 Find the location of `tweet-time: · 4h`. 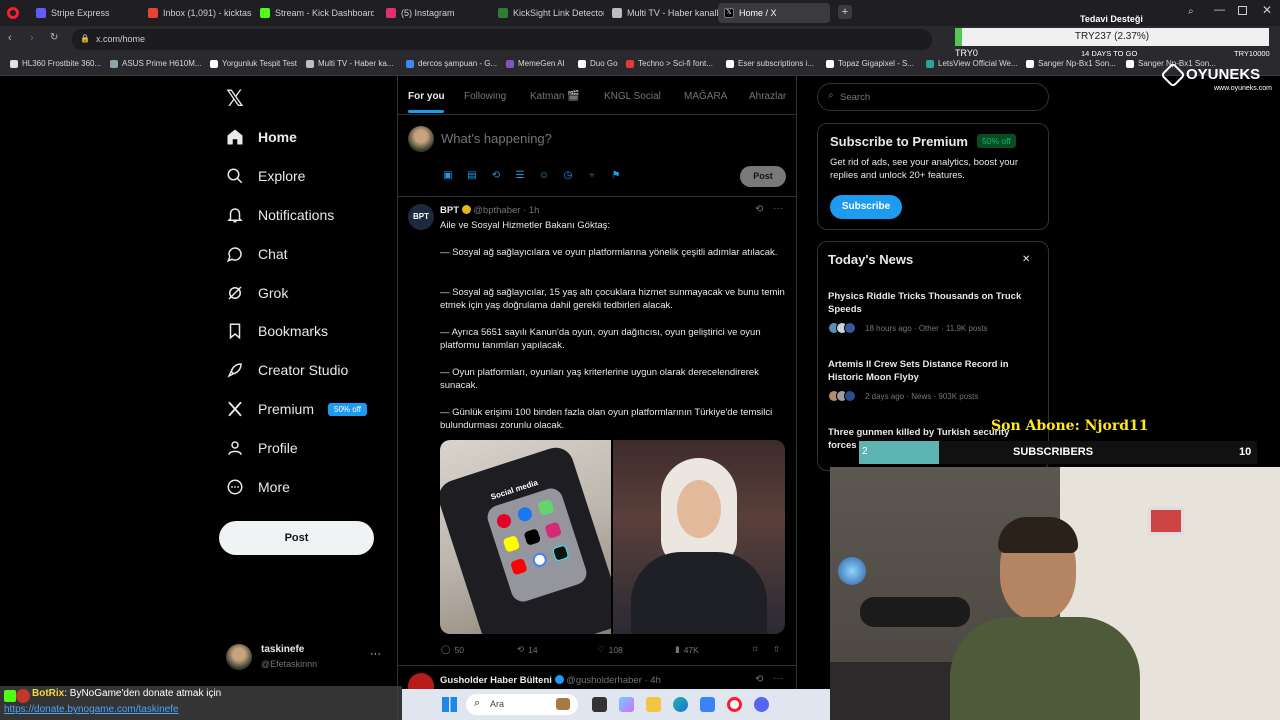

tweet-time: · 4h is located at coordinates (653, 680).